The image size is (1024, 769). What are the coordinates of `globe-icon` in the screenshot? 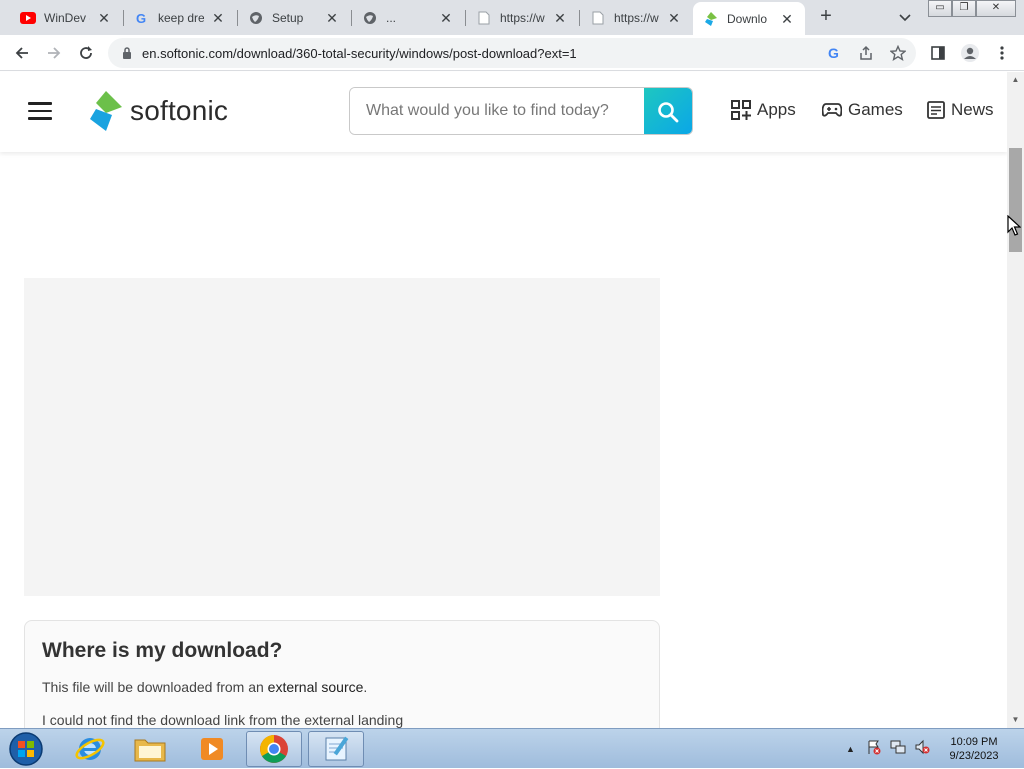 It's located at (370, 18).